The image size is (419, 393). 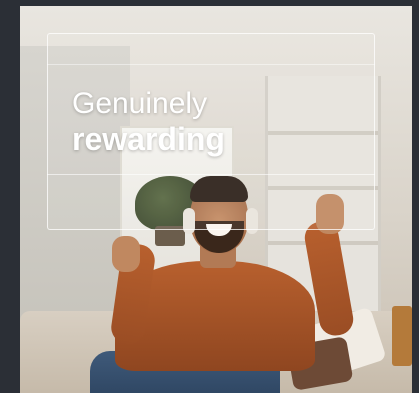 What do you see at coordinates (126, 254) in the screenshot?
I see `photo-person-left-hand` at bounding box center [126, 254].